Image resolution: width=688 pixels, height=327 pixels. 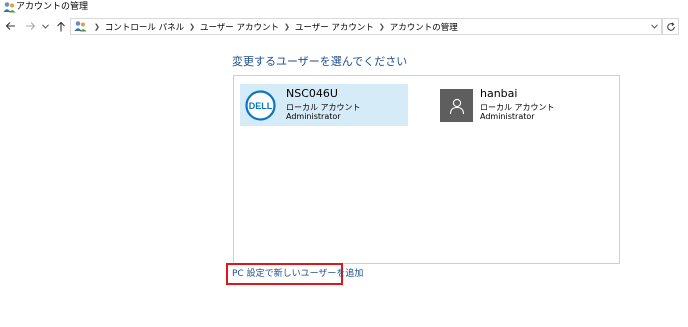 I want to click on default-user-icon, so click(x=456, y=106).